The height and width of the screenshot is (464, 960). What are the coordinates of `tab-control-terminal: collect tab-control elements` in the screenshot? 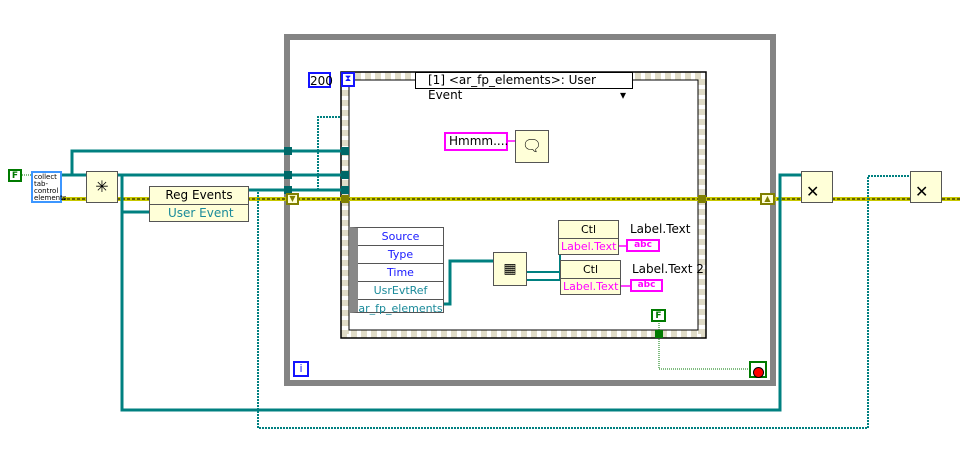 It's located at (49, 187).